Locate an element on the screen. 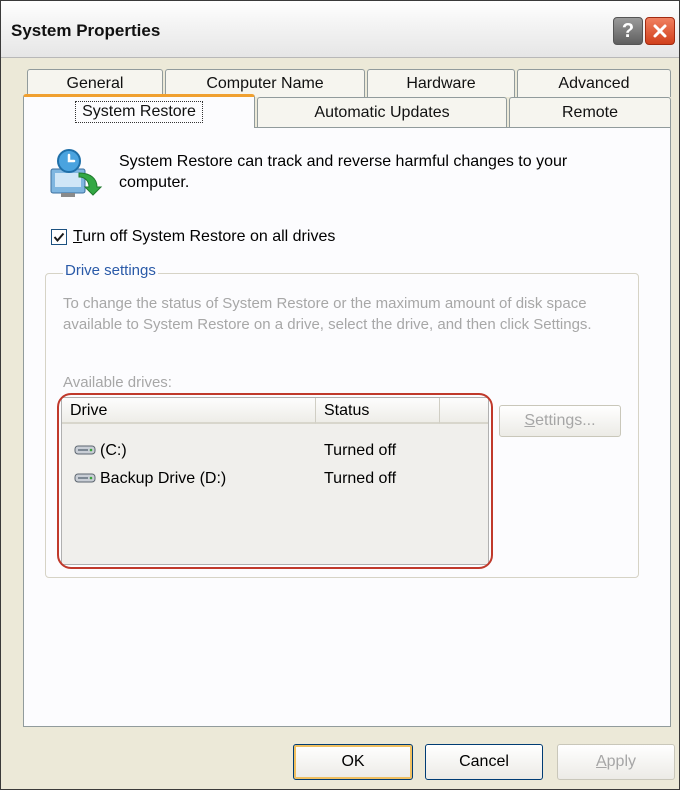 This screenshot has height=792, width=682. turn-off-restore-label: Turn off System Restore on all drives is located at coordinates (204, 237).